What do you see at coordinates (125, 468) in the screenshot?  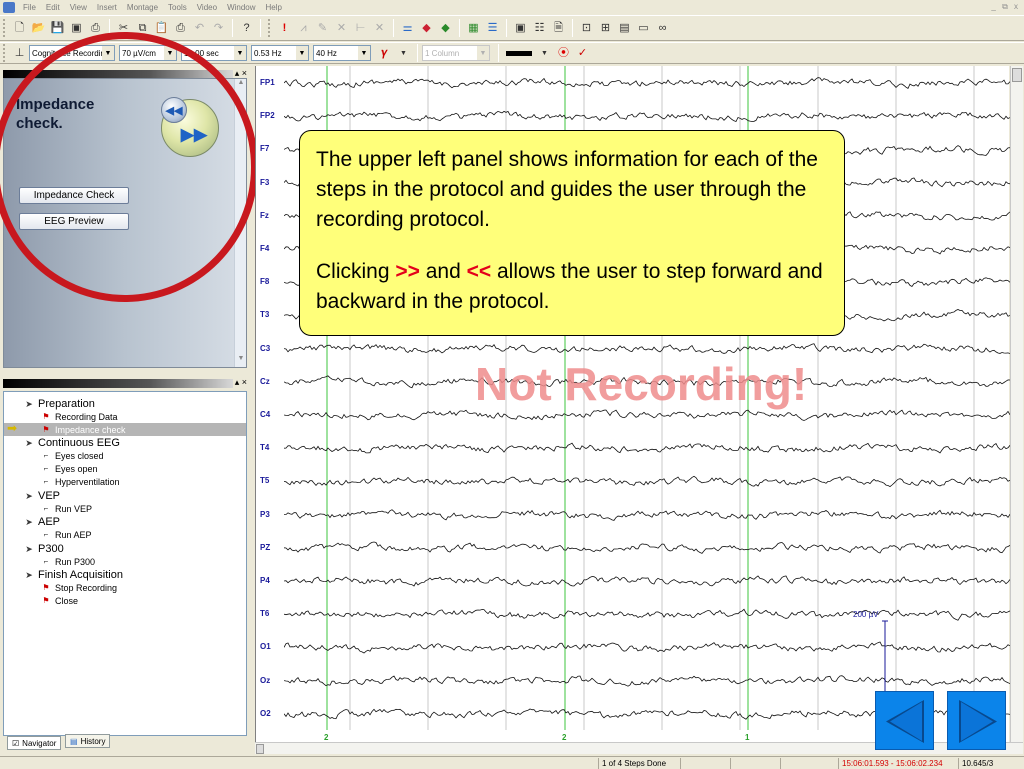 I see `tree-item: ⌐ Eyes open` at bounding box center [125, 468].